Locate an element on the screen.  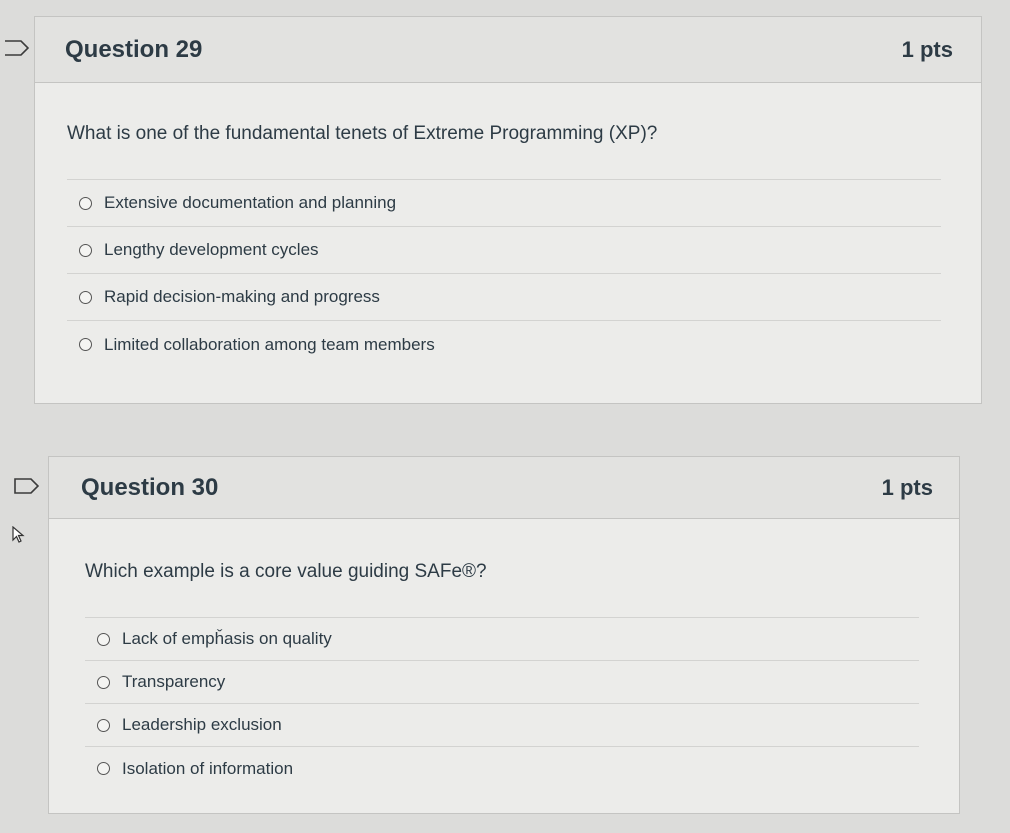
mouse-pointer-icon is located at coordinates (18, 534).